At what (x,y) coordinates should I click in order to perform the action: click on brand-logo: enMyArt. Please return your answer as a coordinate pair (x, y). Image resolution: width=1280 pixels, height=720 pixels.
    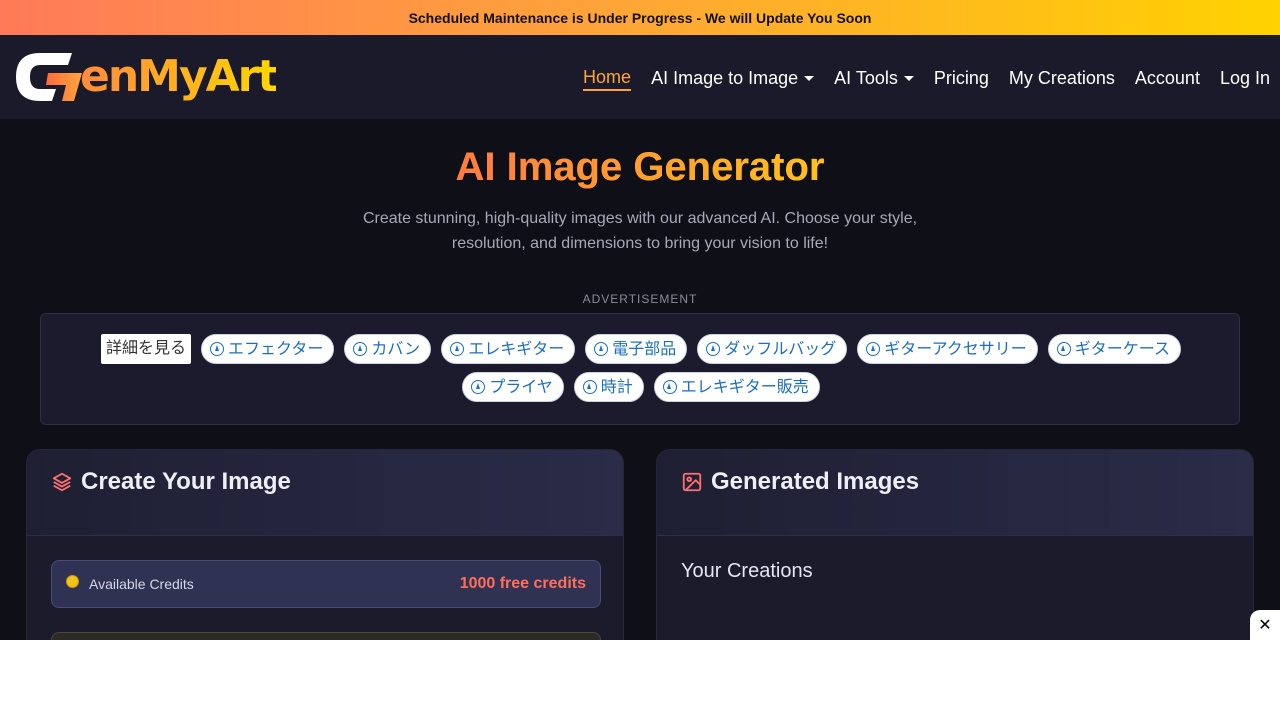
    Looking at the image, I should click on (145, 77).